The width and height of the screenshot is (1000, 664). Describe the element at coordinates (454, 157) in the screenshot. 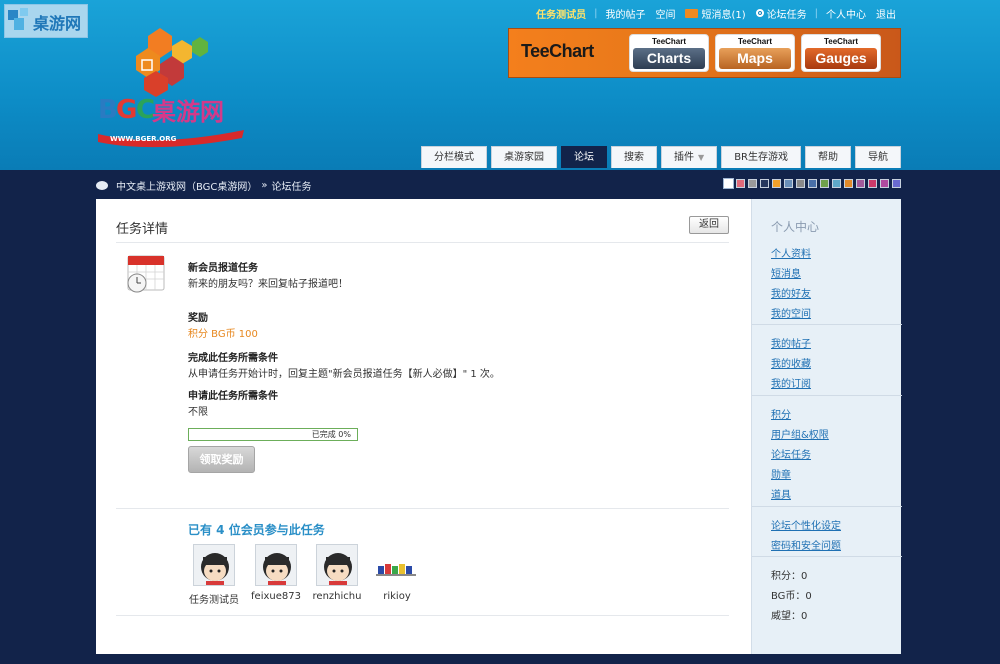

I see `nav-tab-split-mode: 分栏模式` at that location.